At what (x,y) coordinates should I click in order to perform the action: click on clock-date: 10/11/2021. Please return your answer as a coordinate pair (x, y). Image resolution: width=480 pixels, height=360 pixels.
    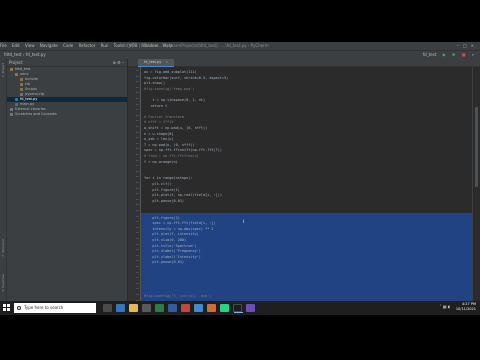
    Looking at the image, I should click on (466, 309).